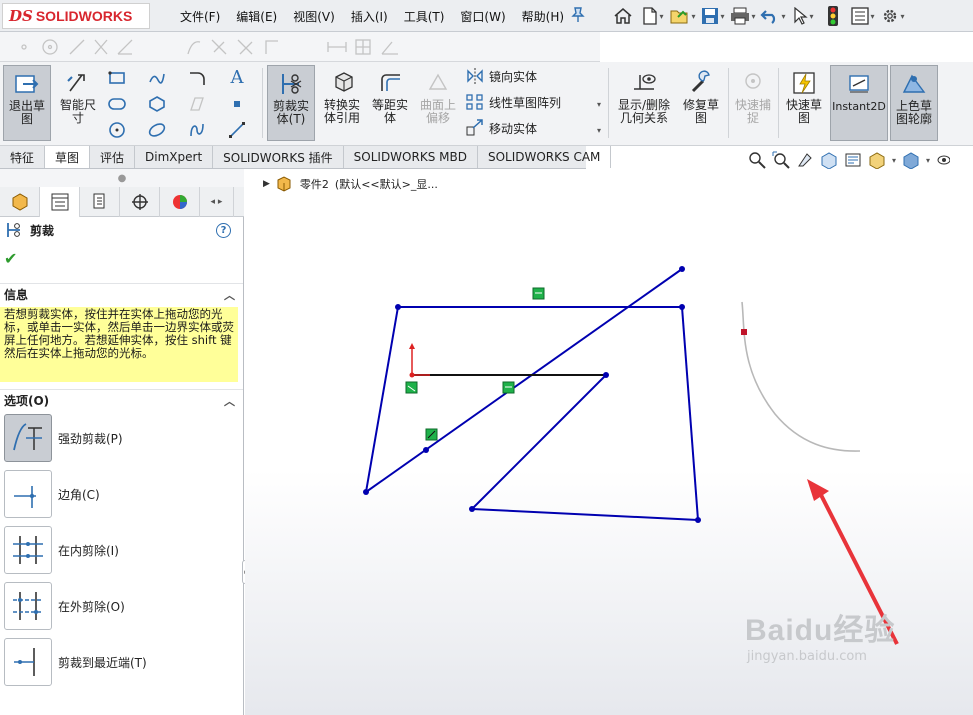  I want to click on configuration-manager-tab-icon, so click(100, 202).